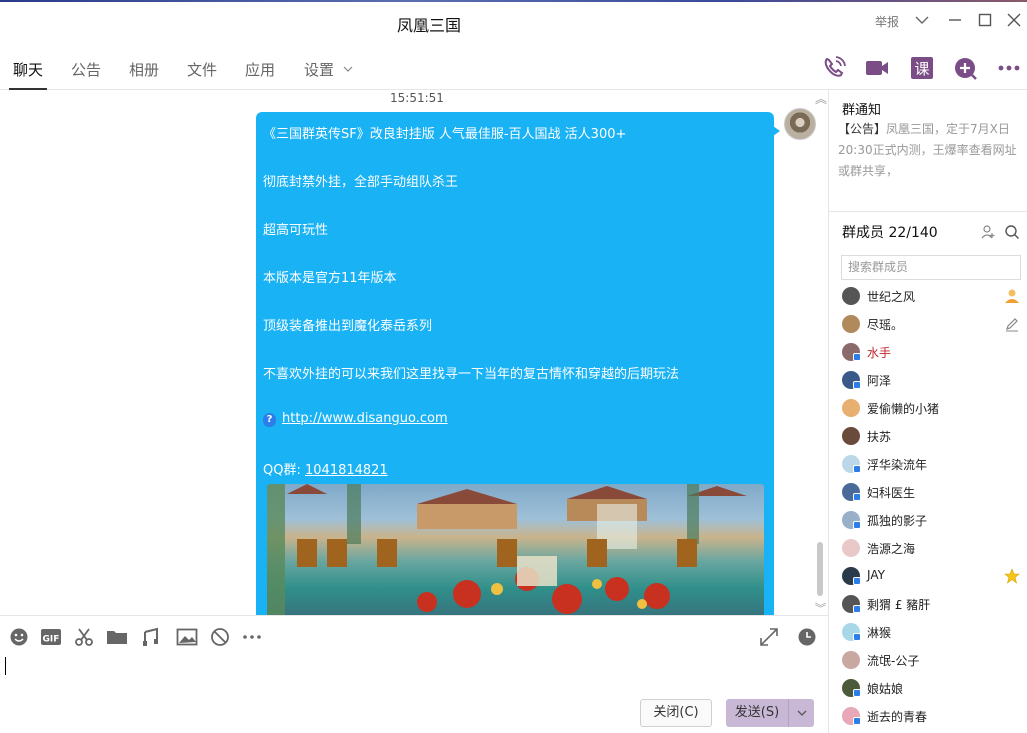 The image size is (1027, 733). Describe the element at coordinates (676, 713) in the screenshot. I see `close-button: 关闭(C)` at that location.